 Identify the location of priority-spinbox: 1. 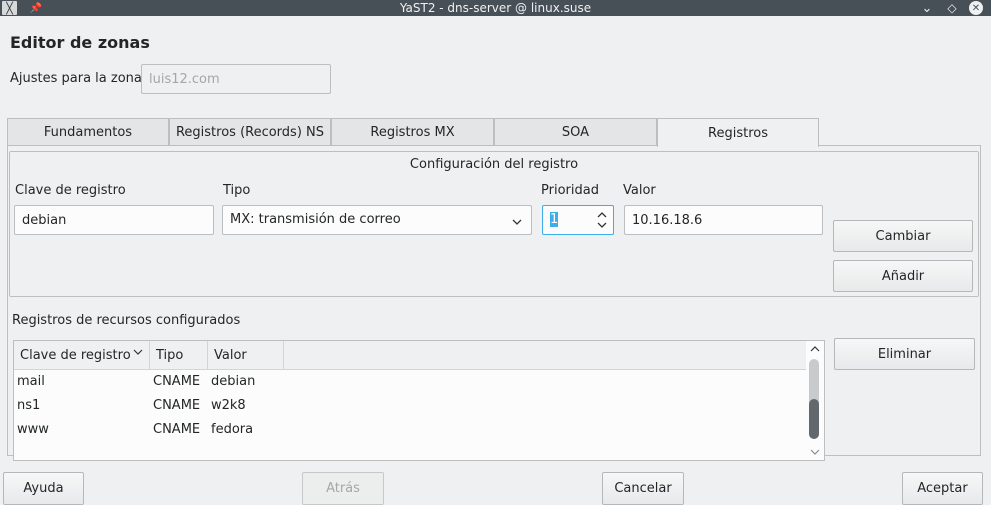
(578, 220).